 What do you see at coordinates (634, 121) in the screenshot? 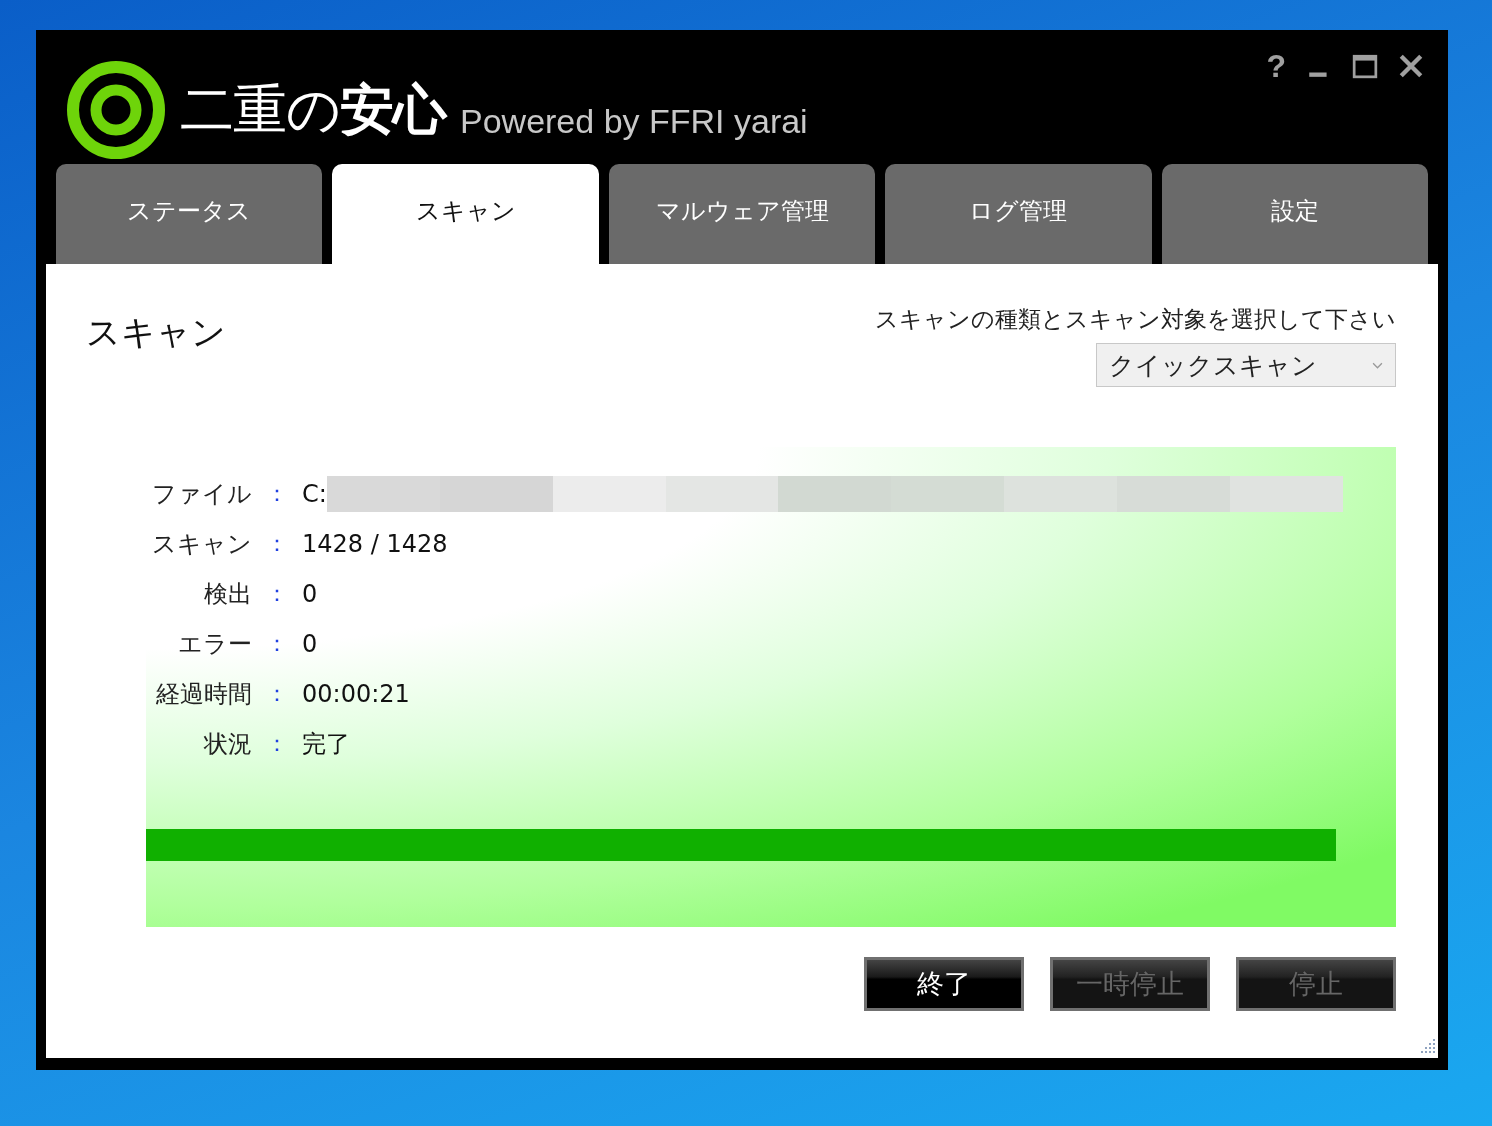
I see `app-subtitle: Powered by FFRI yarai` at bounding box center [634, 121].